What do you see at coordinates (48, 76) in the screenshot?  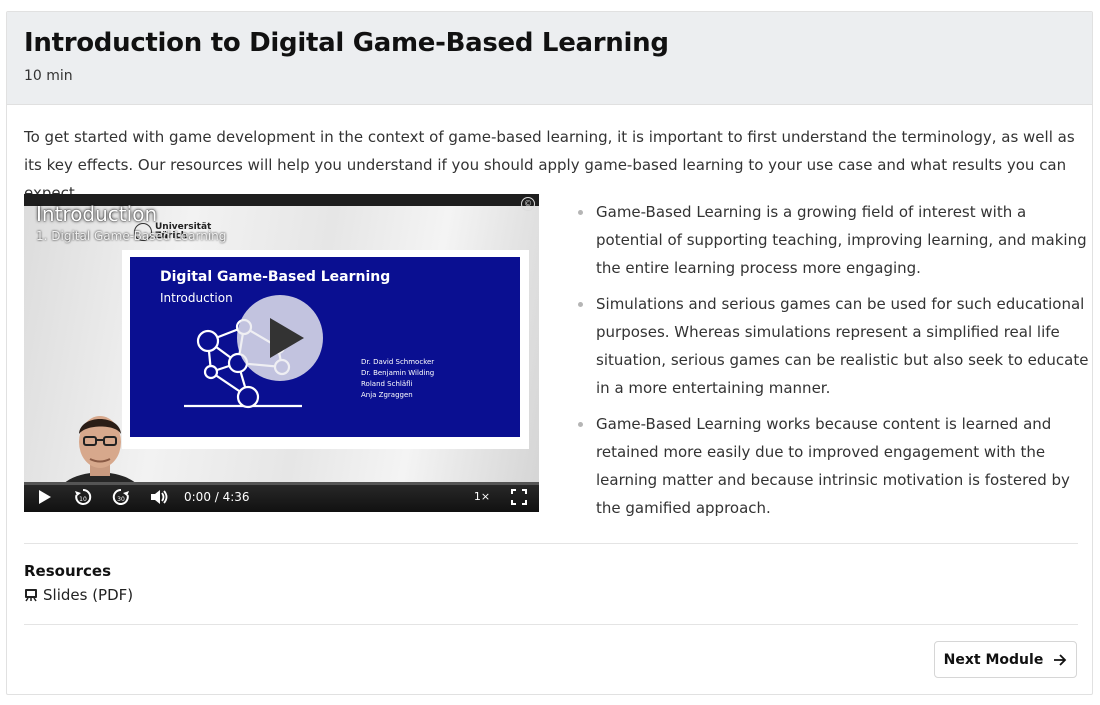 I see `module-duration: 10 min` at bounding box center [48, 76].